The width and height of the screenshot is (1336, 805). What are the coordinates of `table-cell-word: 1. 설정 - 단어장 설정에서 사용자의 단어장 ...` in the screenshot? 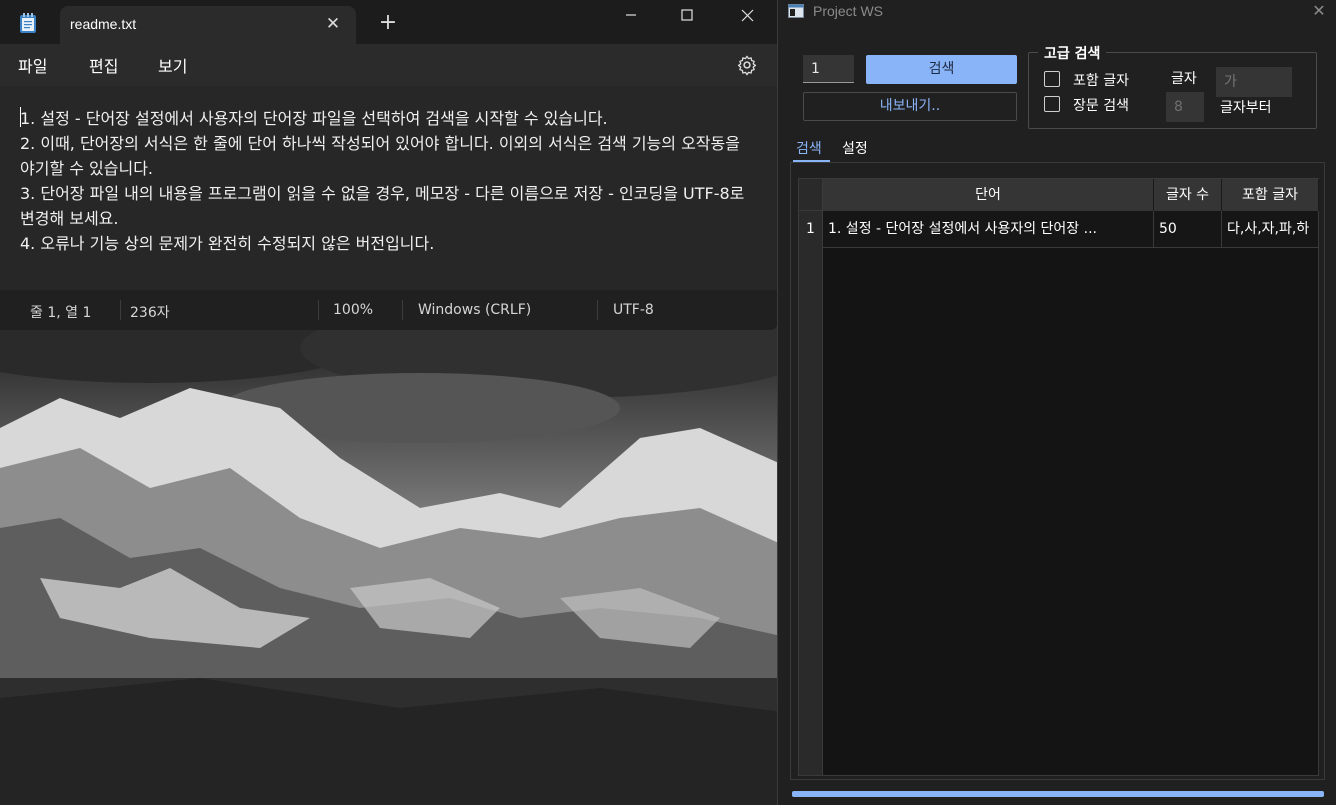 It's located at (988, 229).